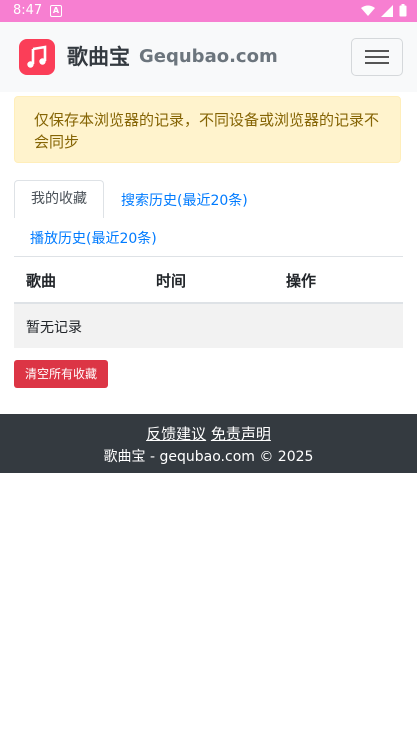 This screenshot has height=741, width=417. I want to click on tab-favorites: 我的收藏, so click(59, 199).